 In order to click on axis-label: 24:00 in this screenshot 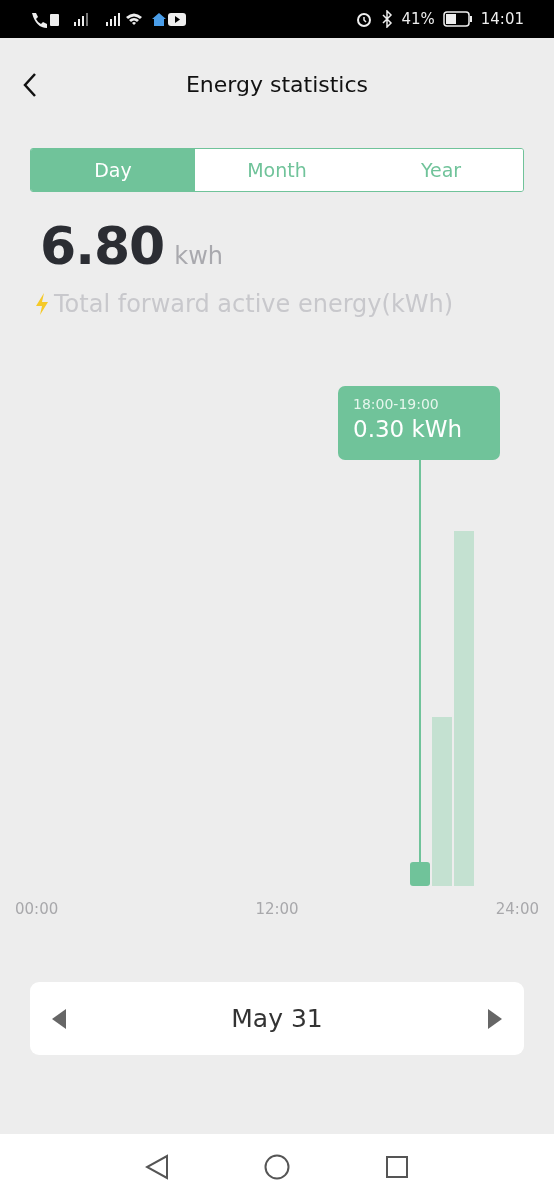, I will do `click(517, 909)`.